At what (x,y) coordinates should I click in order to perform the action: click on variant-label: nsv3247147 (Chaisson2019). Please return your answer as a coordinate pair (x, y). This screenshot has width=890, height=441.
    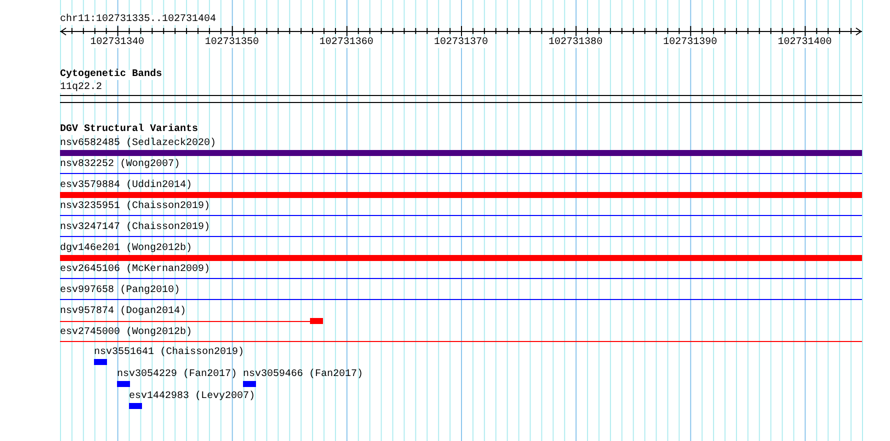
    Looking at the image, I should click on (135, 228).